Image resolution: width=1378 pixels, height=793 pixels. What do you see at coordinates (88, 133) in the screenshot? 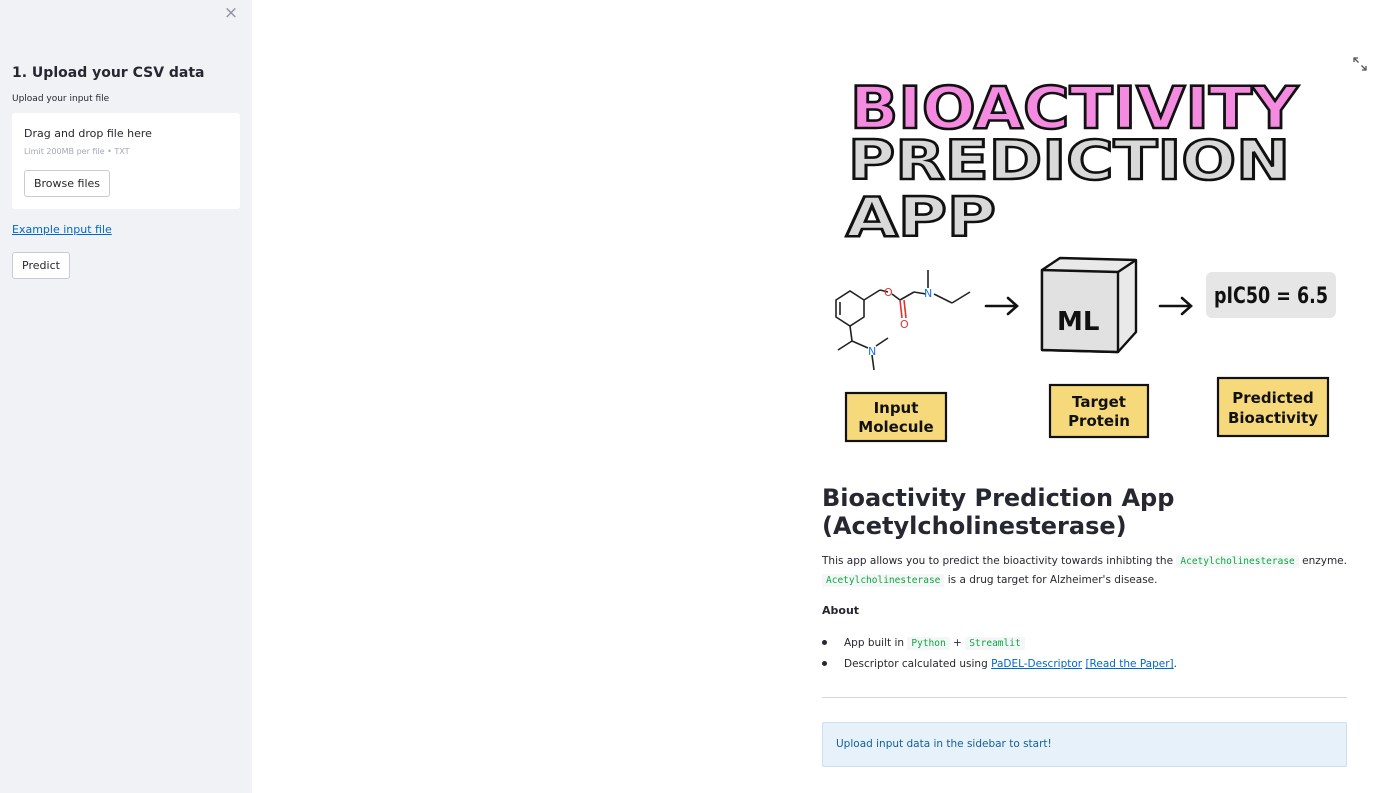
I see `dropzone-text: Drag and drop file here` at bounding box center [88, 133].